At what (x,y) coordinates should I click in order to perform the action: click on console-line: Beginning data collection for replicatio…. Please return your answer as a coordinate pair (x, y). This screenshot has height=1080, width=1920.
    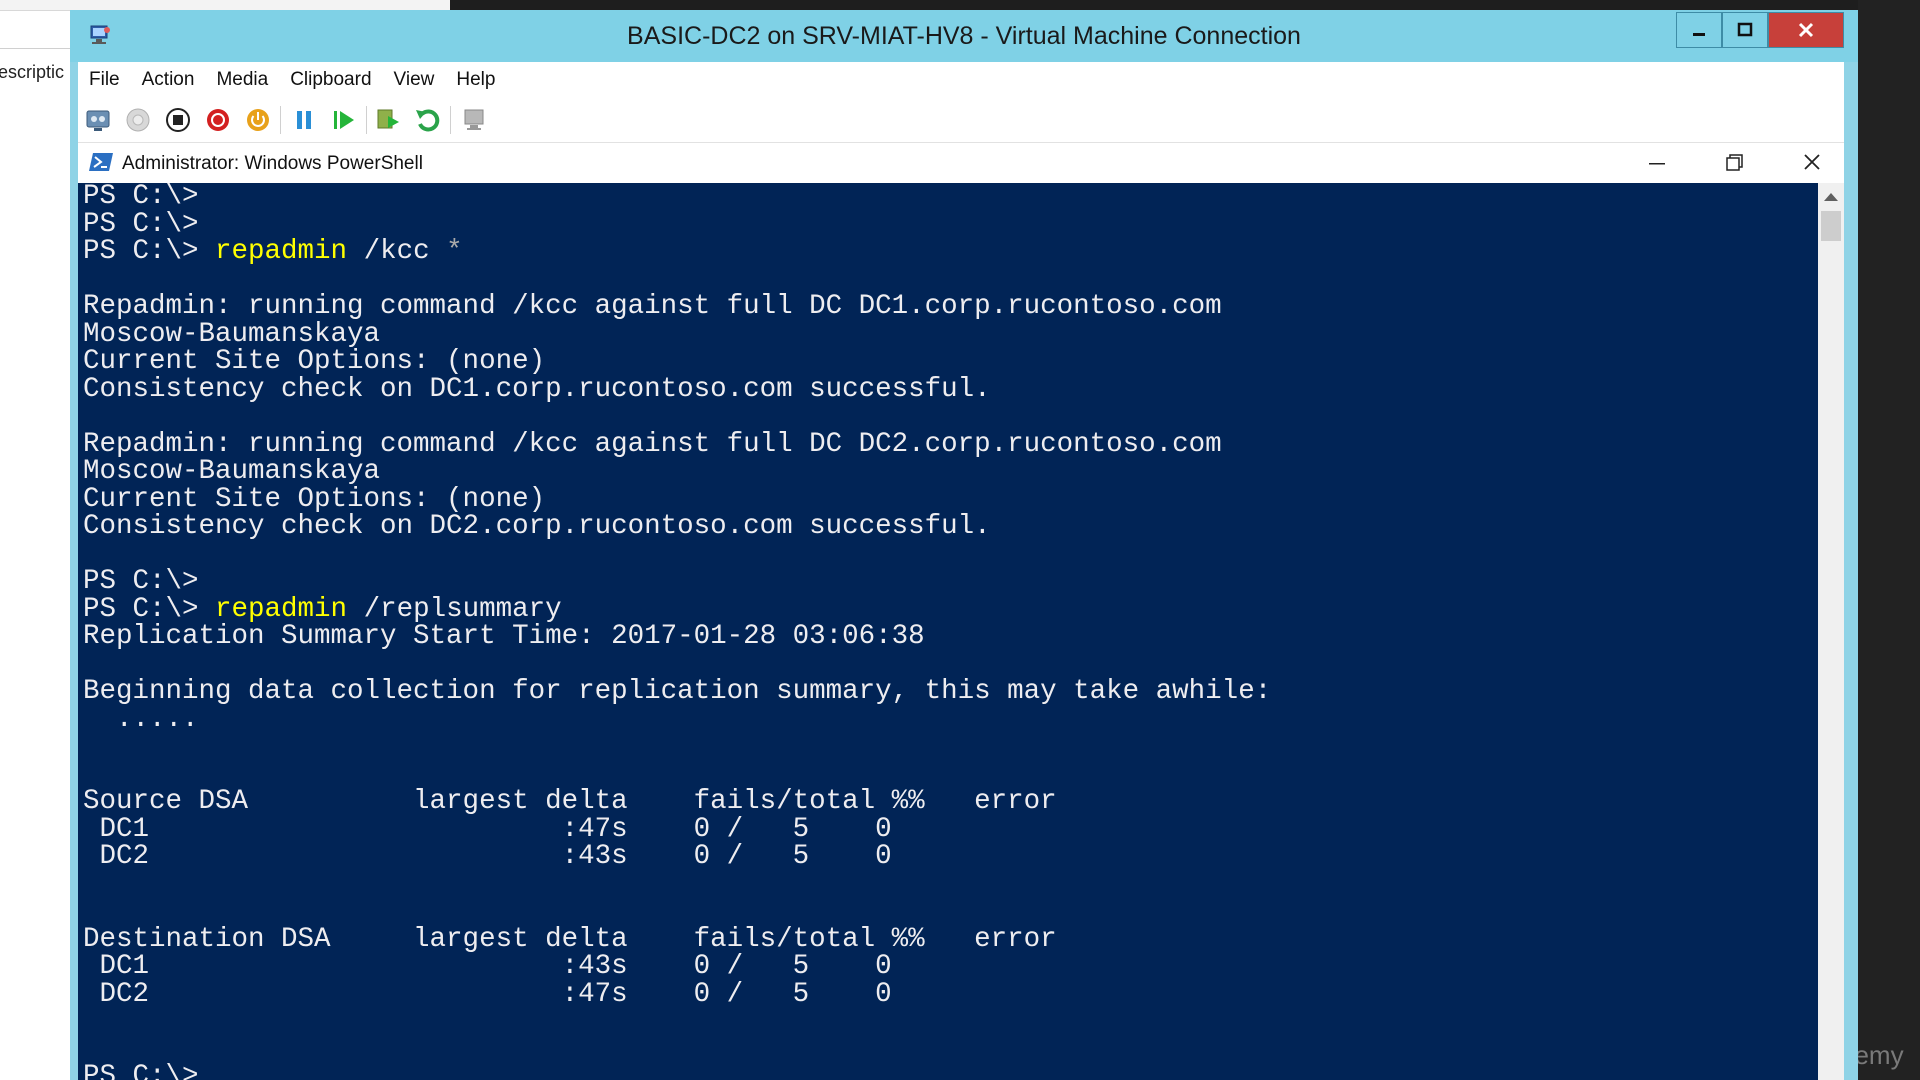
    Looking at the image, I should click on (677, 692).